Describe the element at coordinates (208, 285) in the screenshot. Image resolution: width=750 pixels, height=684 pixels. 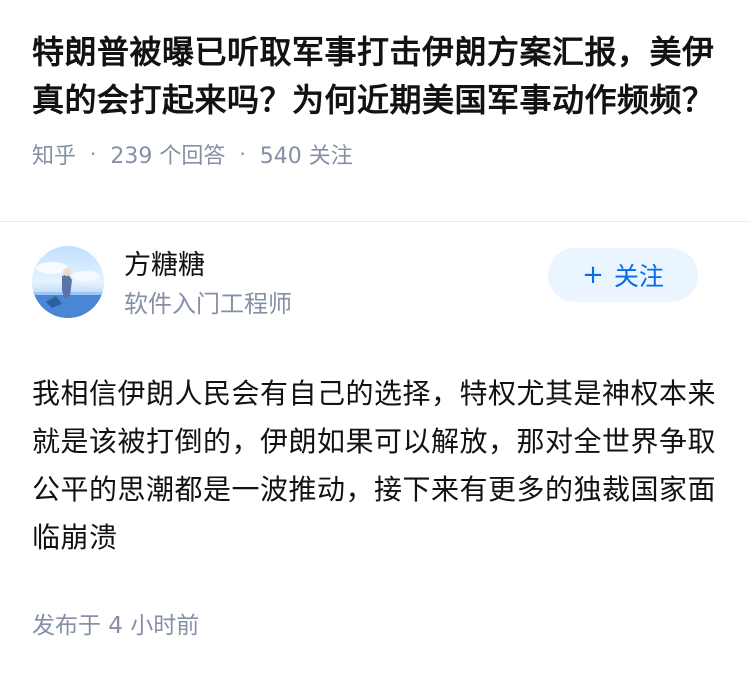
I see `author-info: 方糖糖 软件入门工程师` at that location.